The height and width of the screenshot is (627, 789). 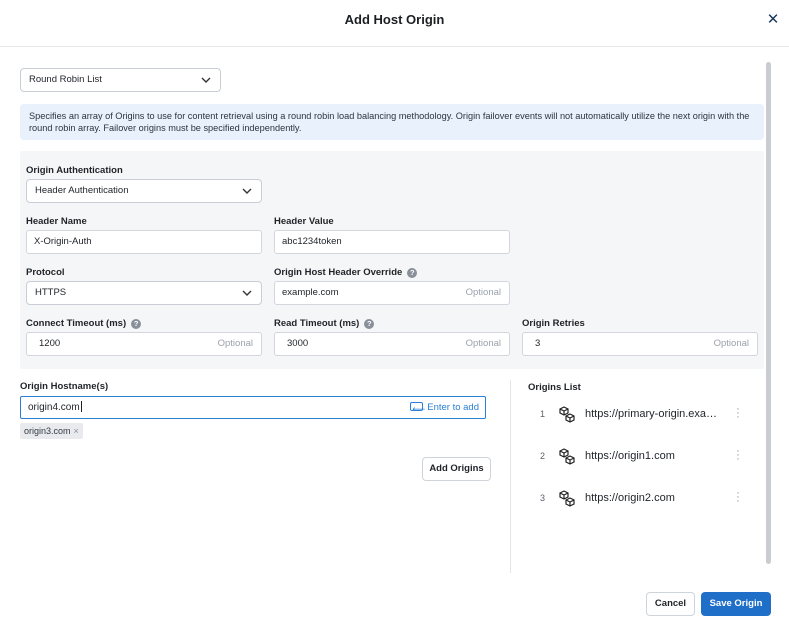 What do you see at coordinates (392, 344) in the screenshot?
I see `read-timeout-input: 3000 Optional` at bounding box center [392, 344].